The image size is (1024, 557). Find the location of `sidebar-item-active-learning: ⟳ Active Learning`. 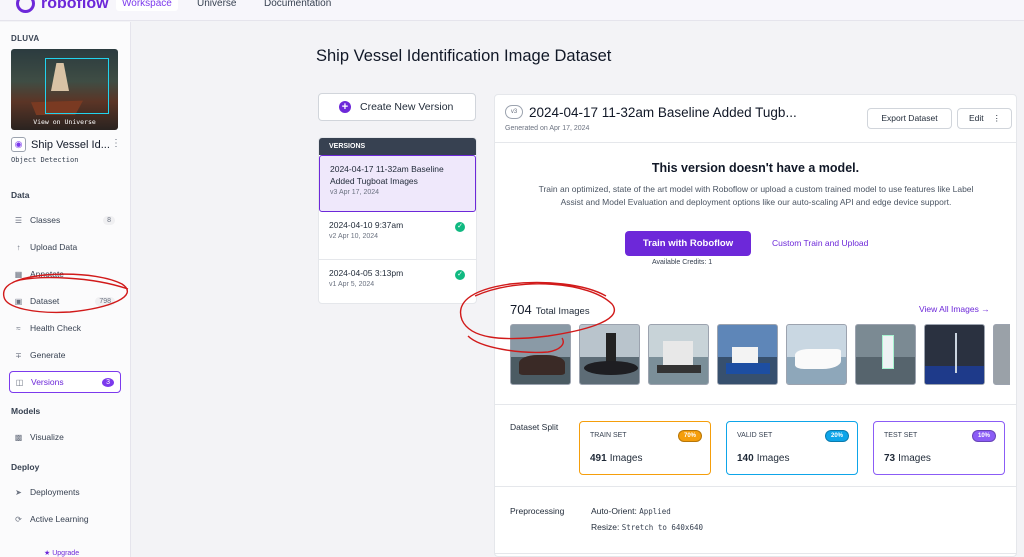

sidebar-item-active-learning: ⟳ Active Learning is located at coordinates (65, 519).